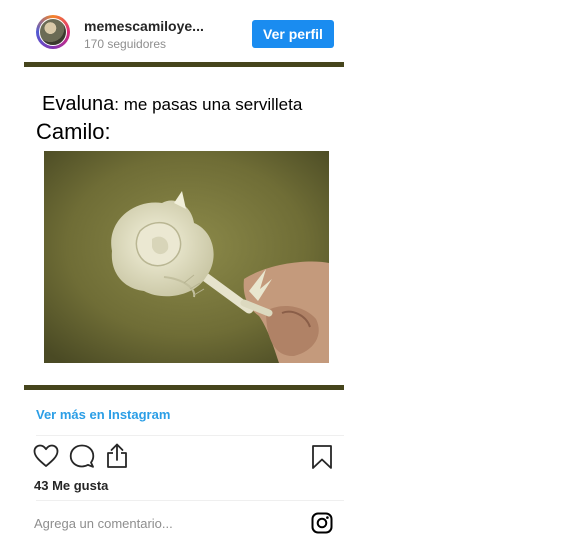  I want to click on heart-icon, so click(46, 456).